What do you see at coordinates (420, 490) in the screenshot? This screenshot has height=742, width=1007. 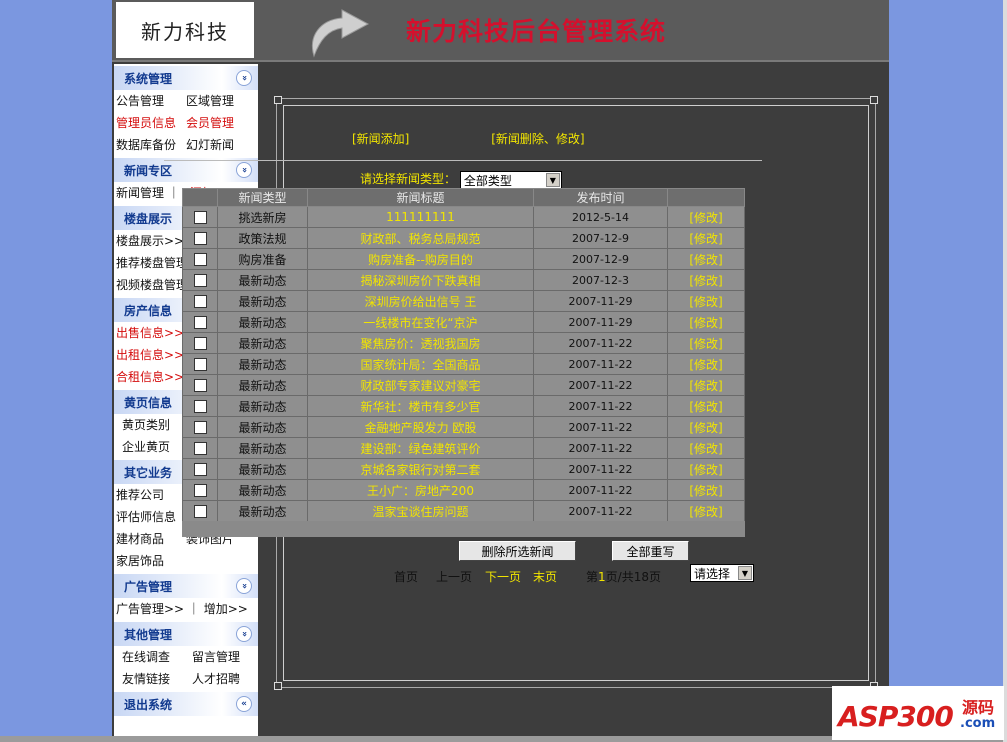 I see `news-title-cell: 王小广：房地产200` at bounding box center [420, 490].